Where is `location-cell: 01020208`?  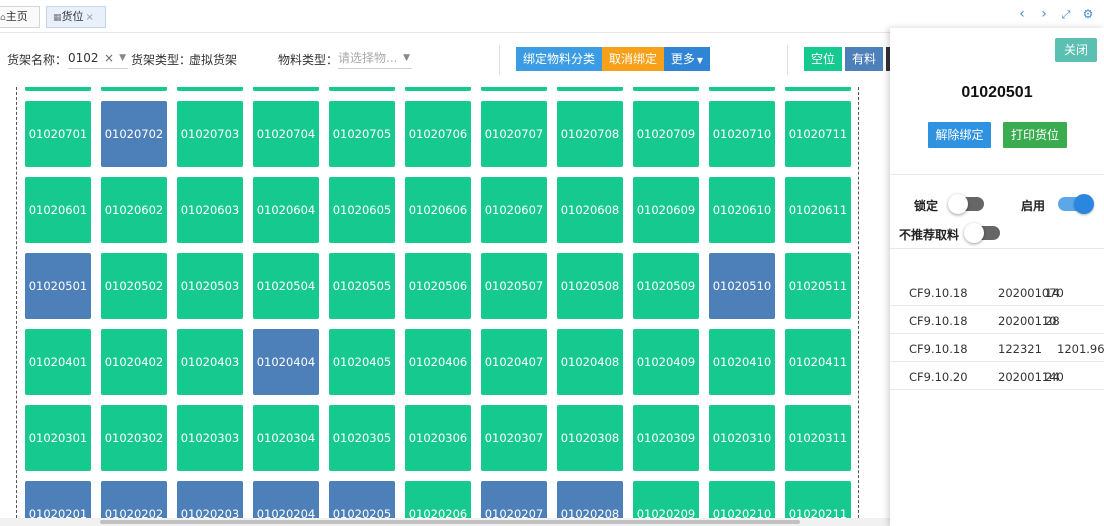 location-cell: 01020208 is located at coordinates (590, 499).